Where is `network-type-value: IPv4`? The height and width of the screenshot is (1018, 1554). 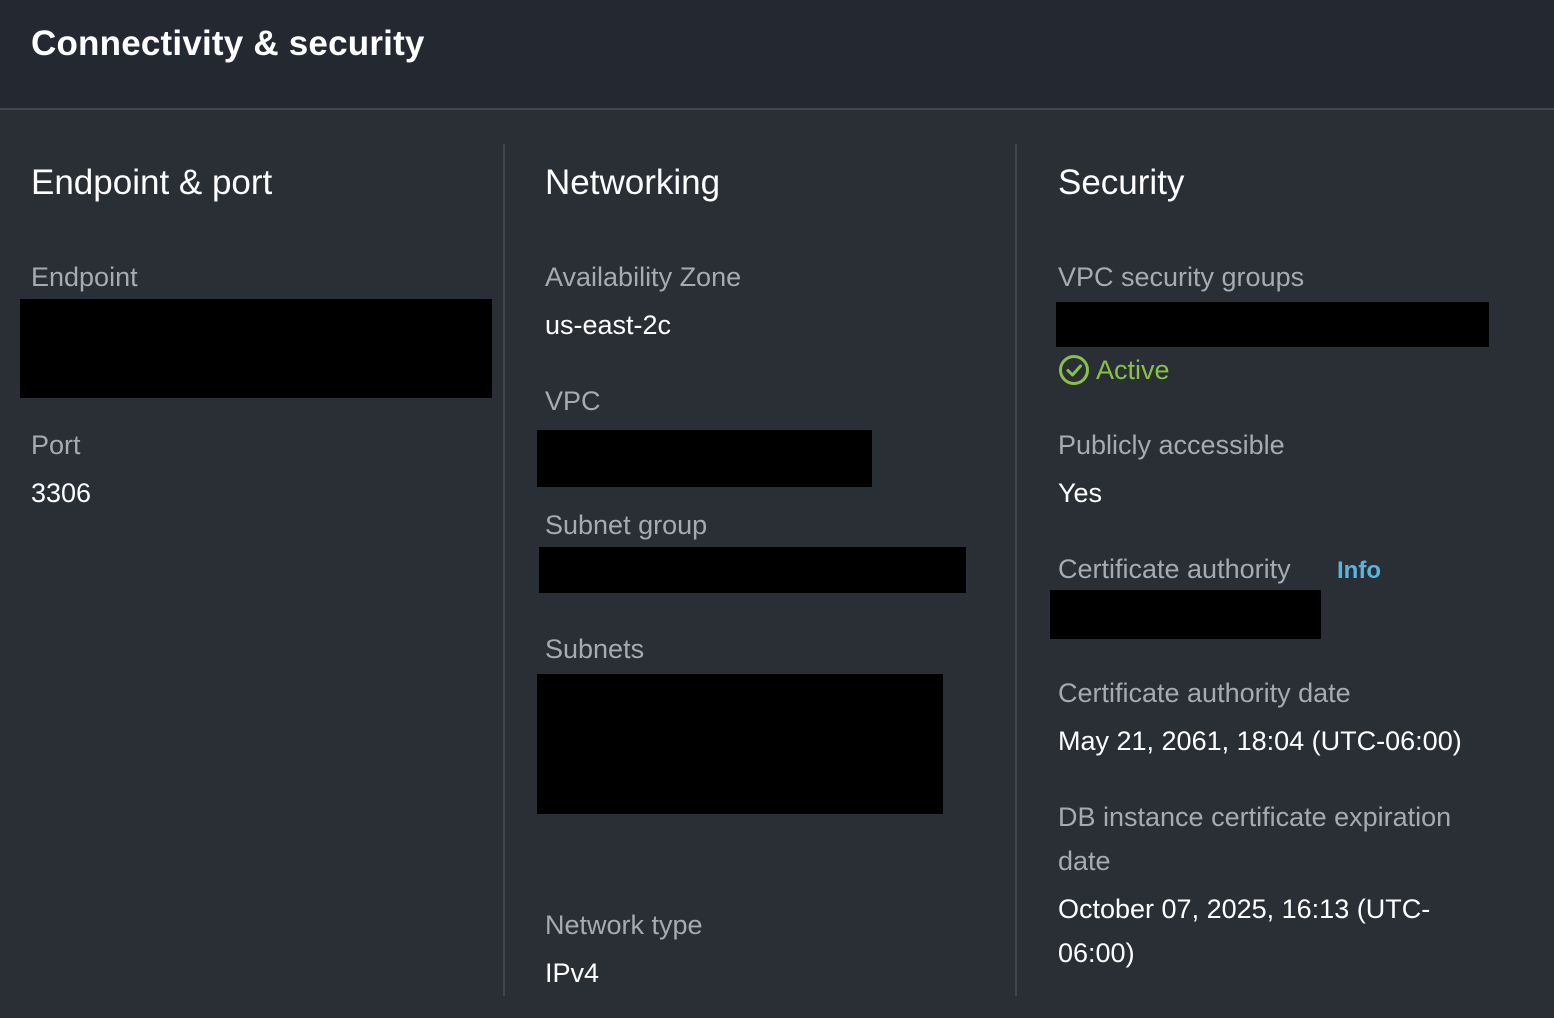 network-type-value: IPv4 is located at coordinates (572, 973).